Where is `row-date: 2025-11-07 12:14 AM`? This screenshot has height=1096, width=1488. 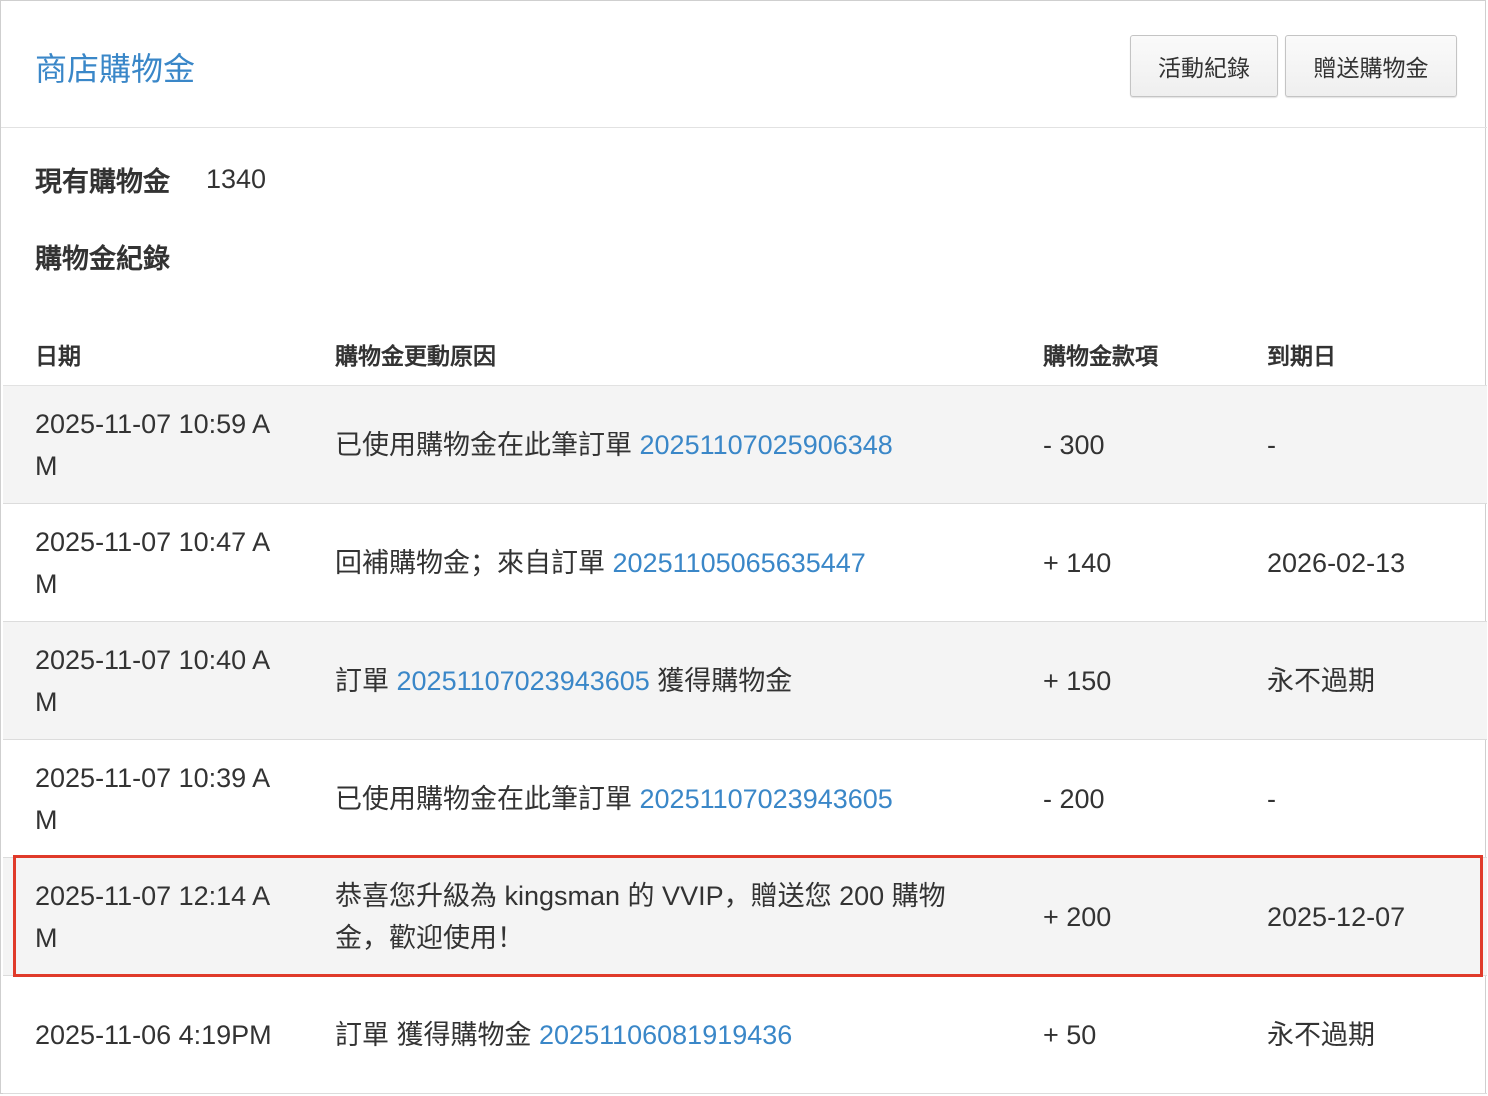 row-date: 2025-11-07 12:14 AM is located at coordinates (153, 916).